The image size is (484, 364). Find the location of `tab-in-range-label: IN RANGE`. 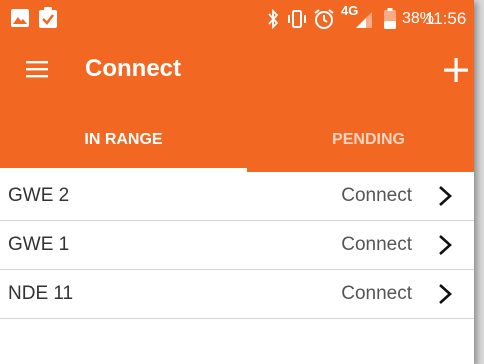

tab-in-range-label: IN RANGE is located at coordinates (123, 139).